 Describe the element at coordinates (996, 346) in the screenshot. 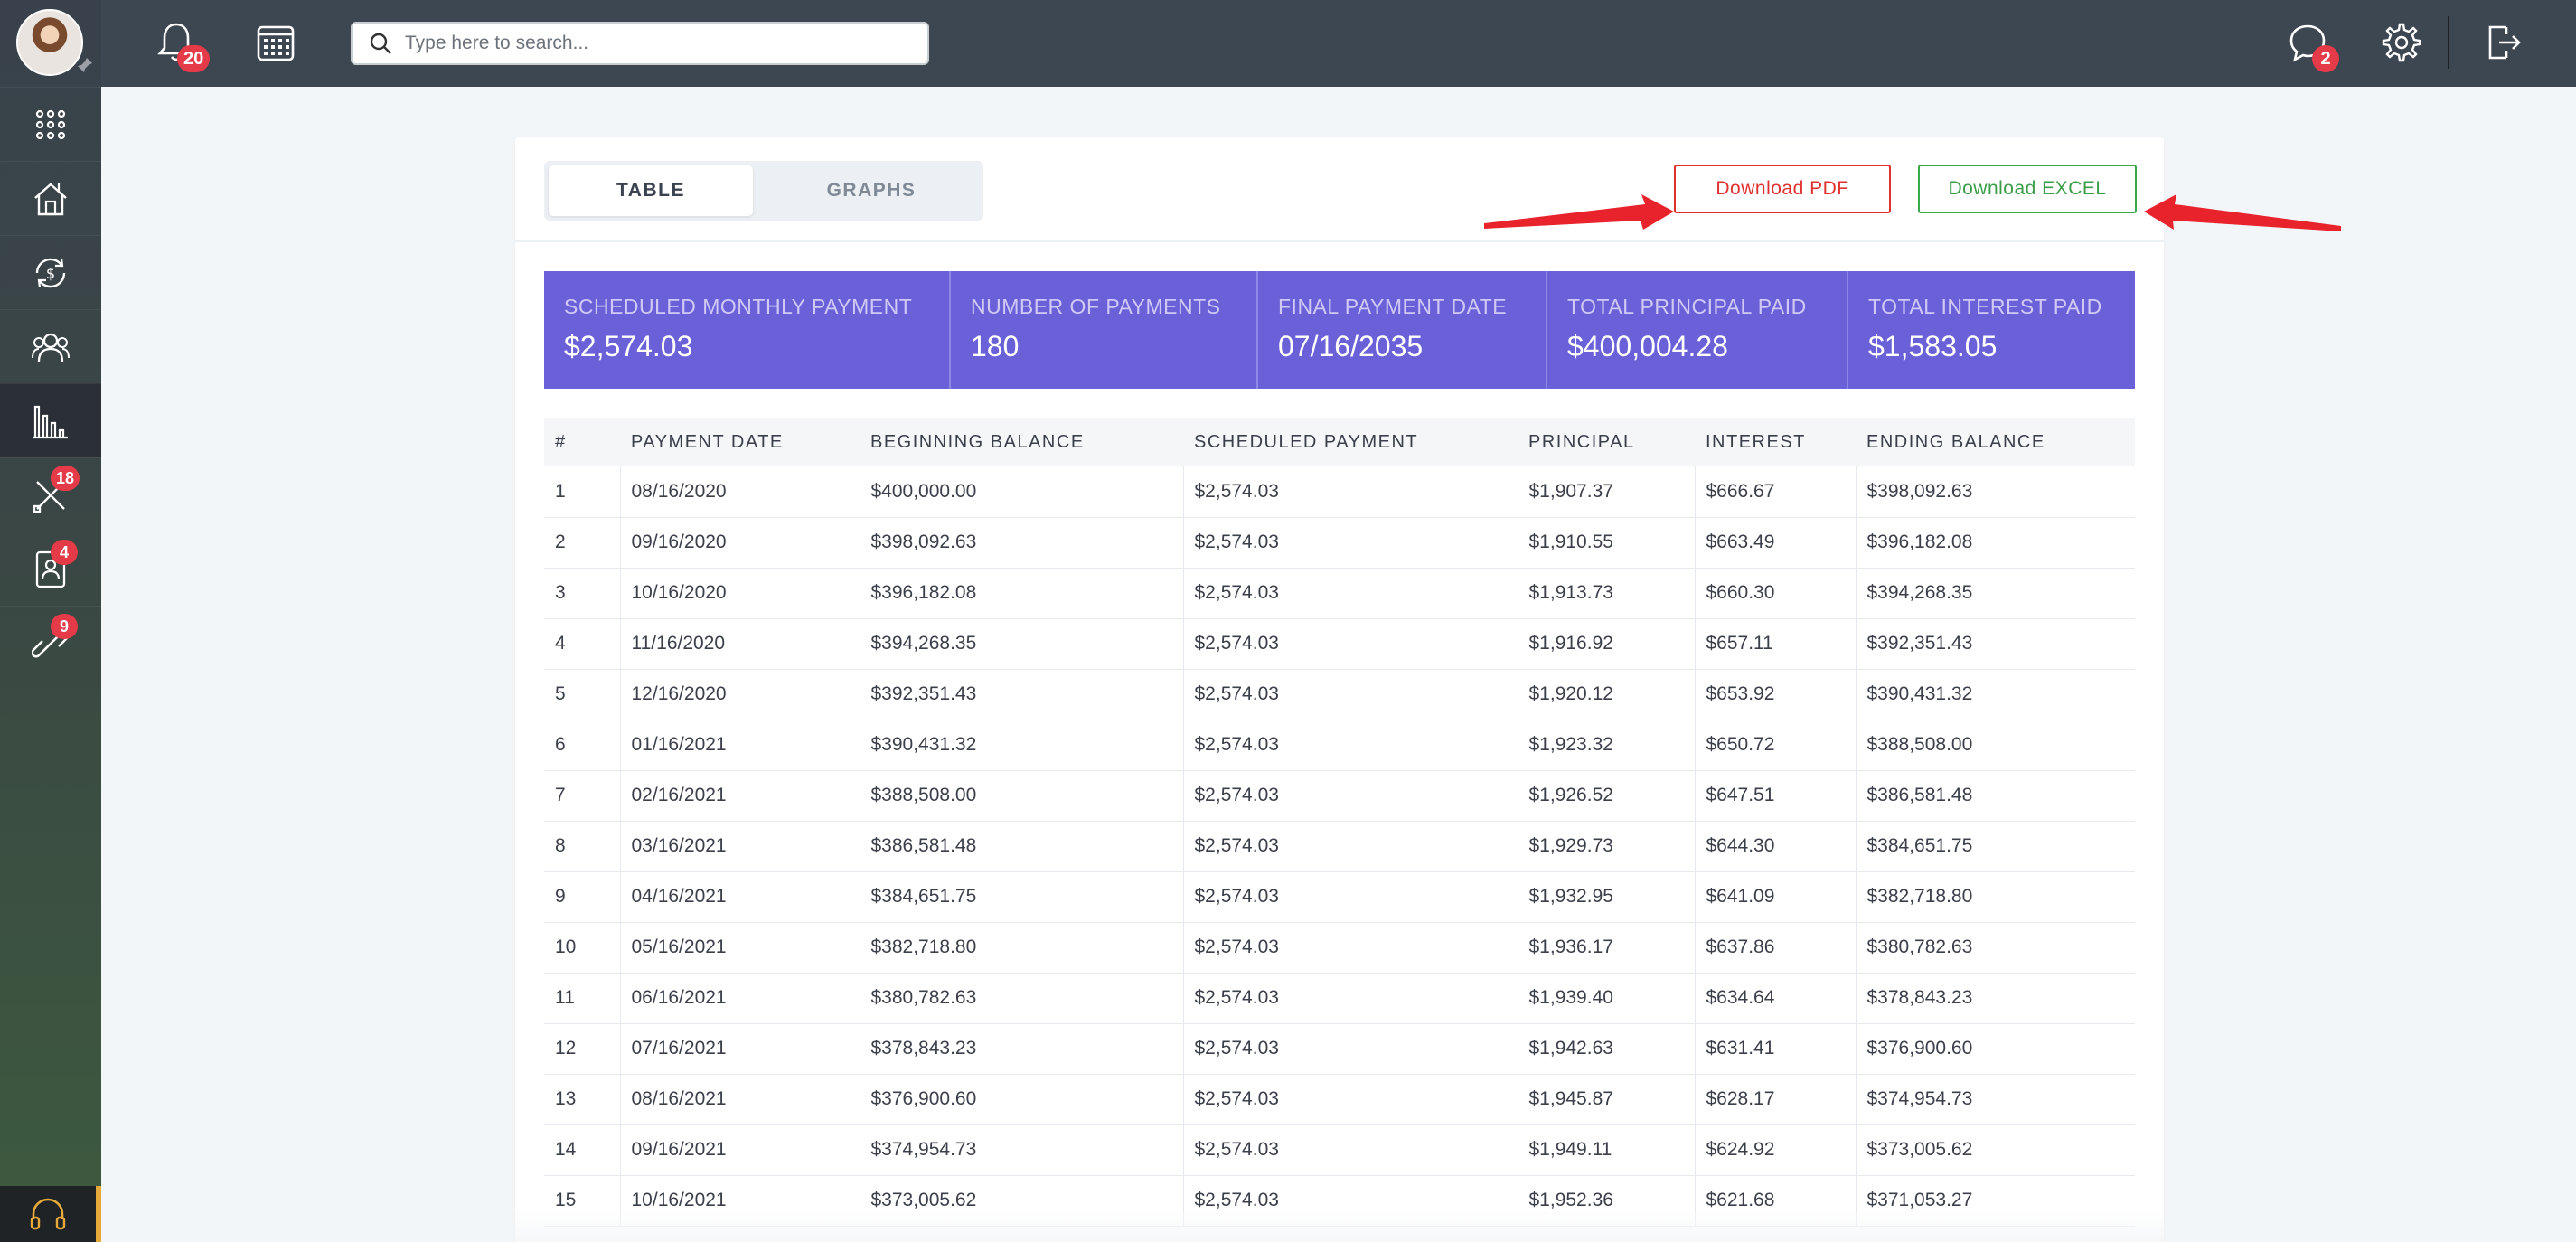

I see `summary-value: 180` at that location.